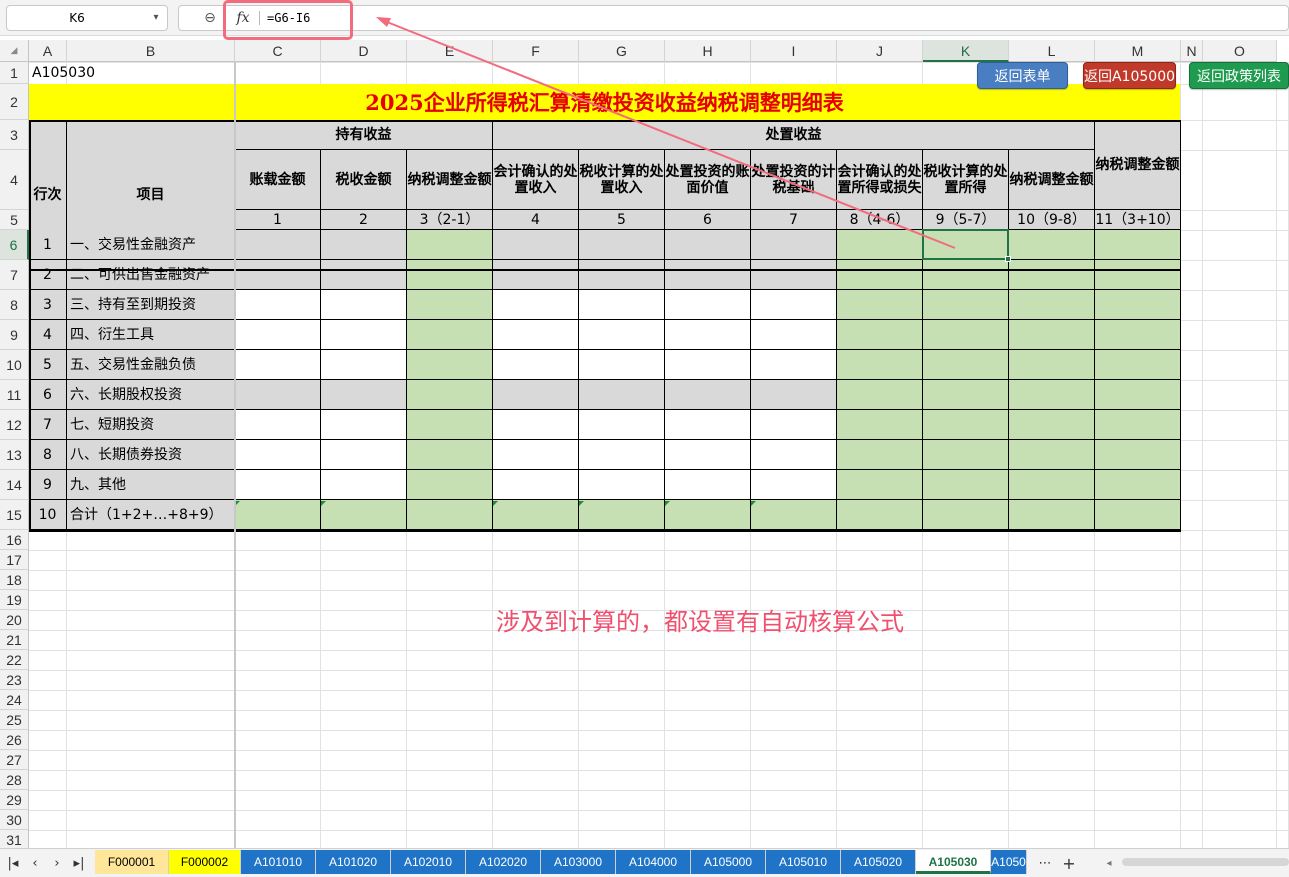 The image size is (1289, 877). Describe the element at coordinates (14, 680) in the screenshot. I see `row-header-23: 23` at that location.